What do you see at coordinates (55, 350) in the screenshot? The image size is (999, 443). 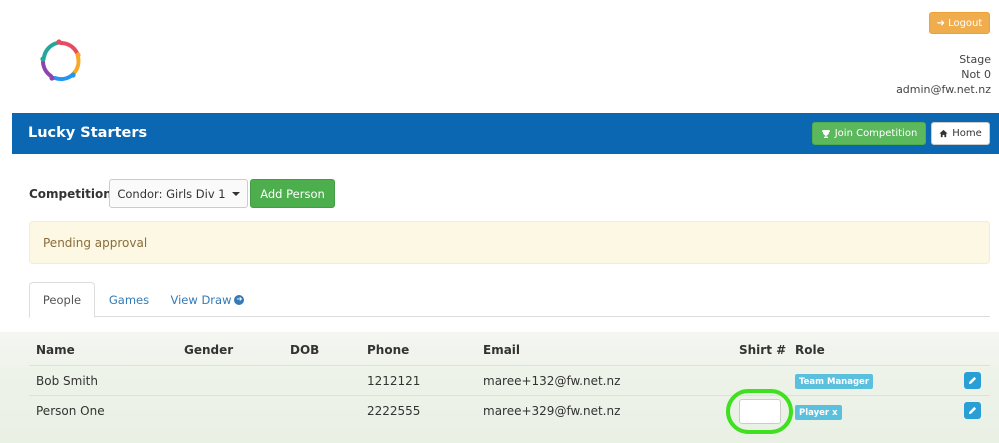 I see `col-name-header: Name` at bounding box center [55, 350].